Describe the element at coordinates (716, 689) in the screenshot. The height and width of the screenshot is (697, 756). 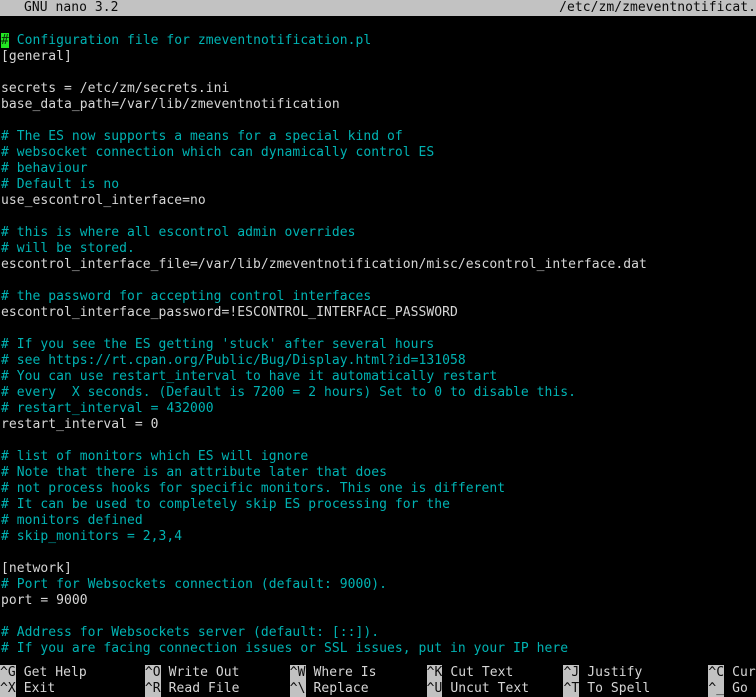
I see `shortcut-key-badge: ^_` at that location.